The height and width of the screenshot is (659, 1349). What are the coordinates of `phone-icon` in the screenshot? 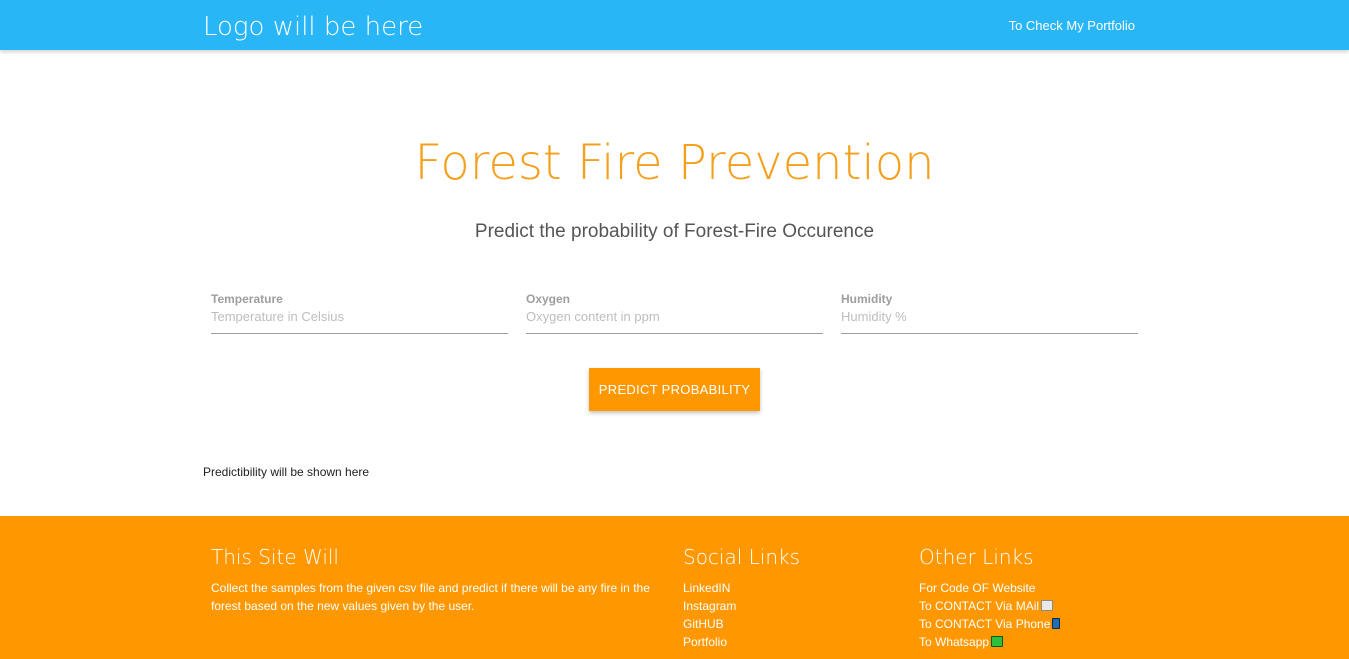 It's located at (1056, 623).